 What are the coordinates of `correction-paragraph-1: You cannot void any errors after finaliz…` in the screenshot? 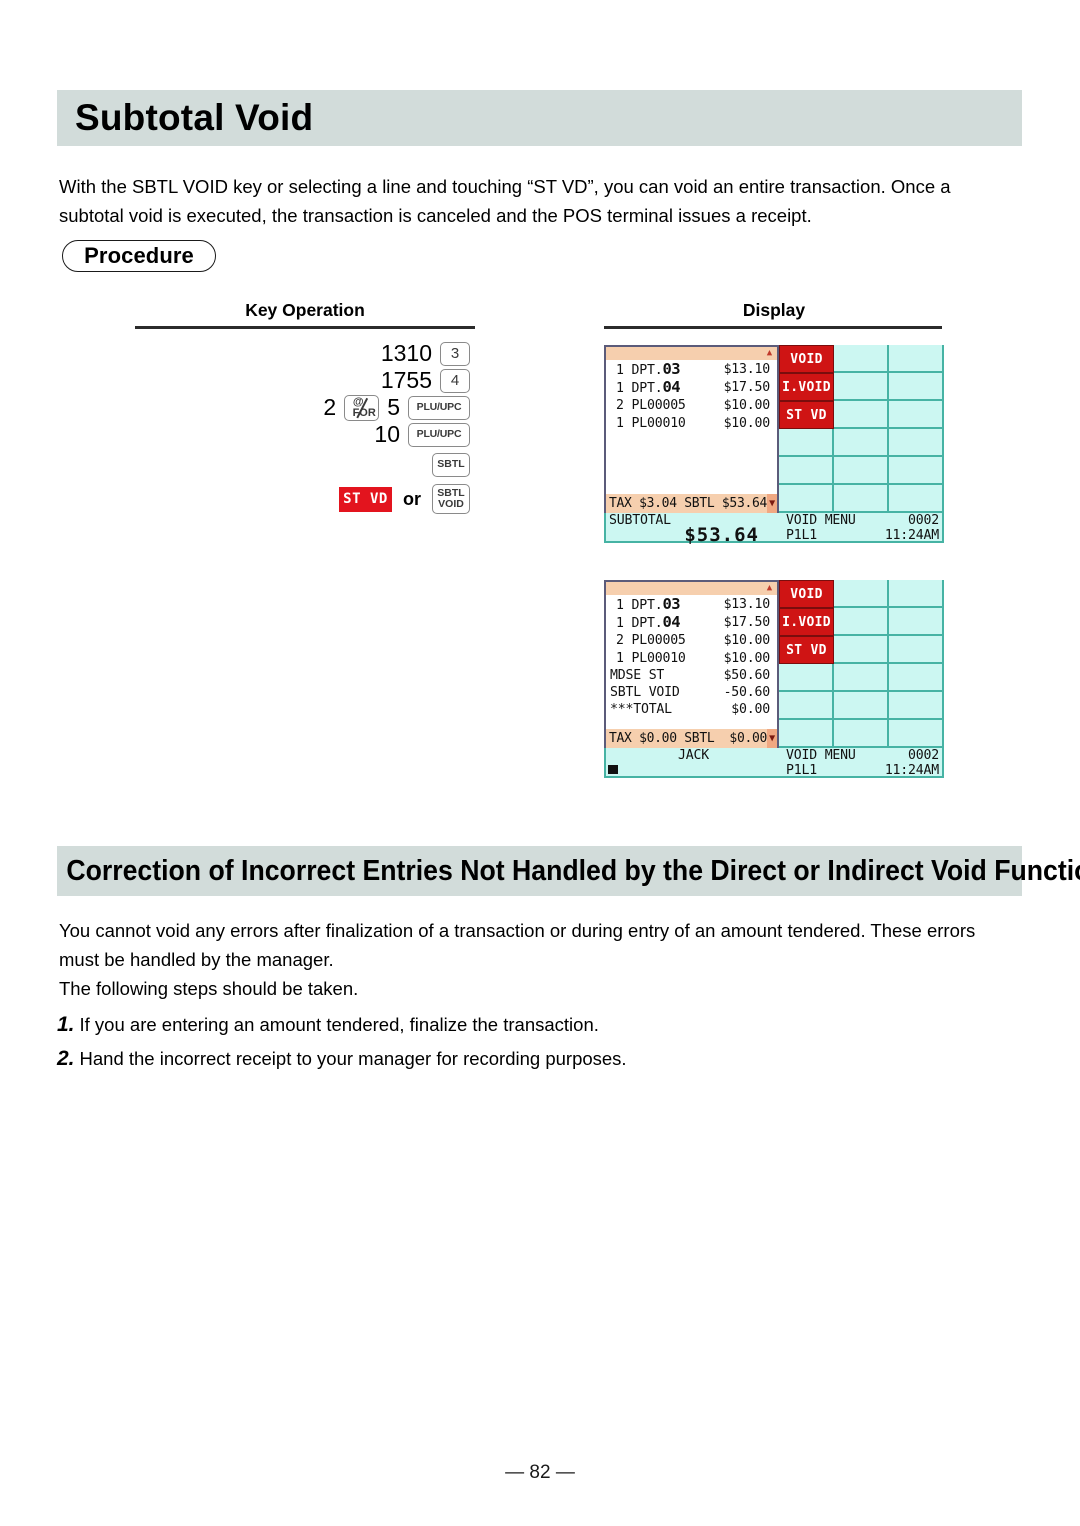 It's located at (517, 945).